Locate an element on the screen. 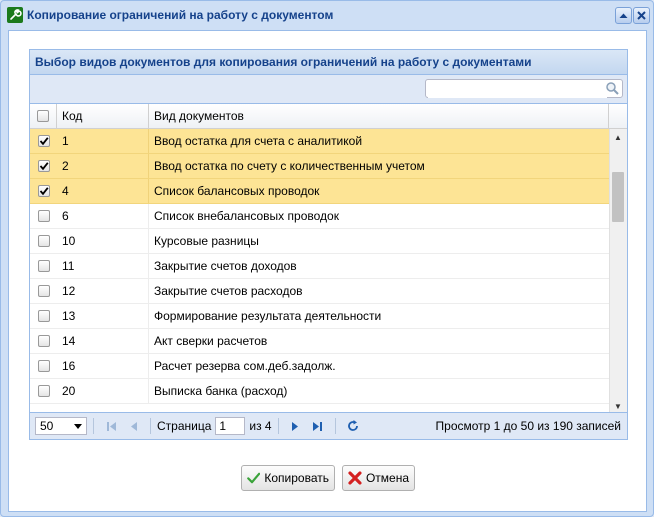  prev-page-icon is located at coordinates (133, 426).